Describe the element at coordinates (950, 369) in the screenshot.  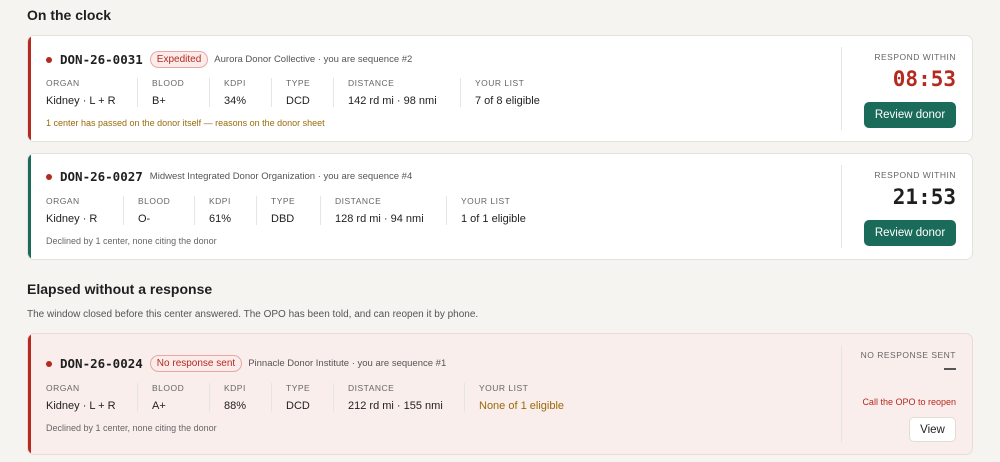
I see `dash-icon` at that location.